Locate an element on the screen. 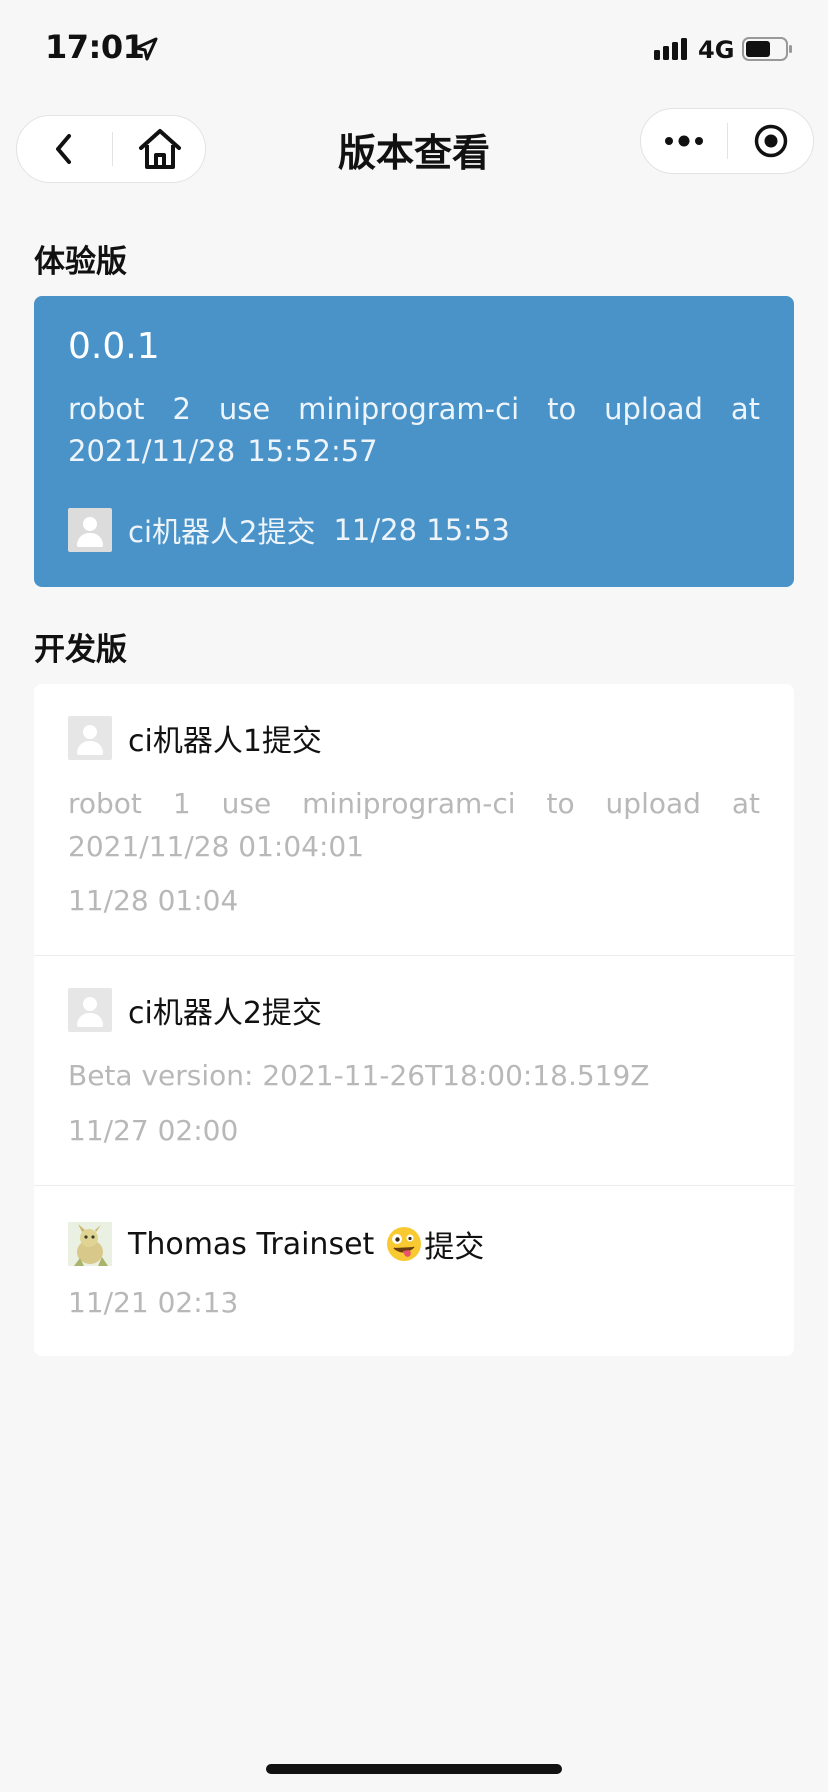 The height and width of the screenshot is (1792, 828). dev-submitter: ci机器人1提交 is located at coordinates (225, 741).